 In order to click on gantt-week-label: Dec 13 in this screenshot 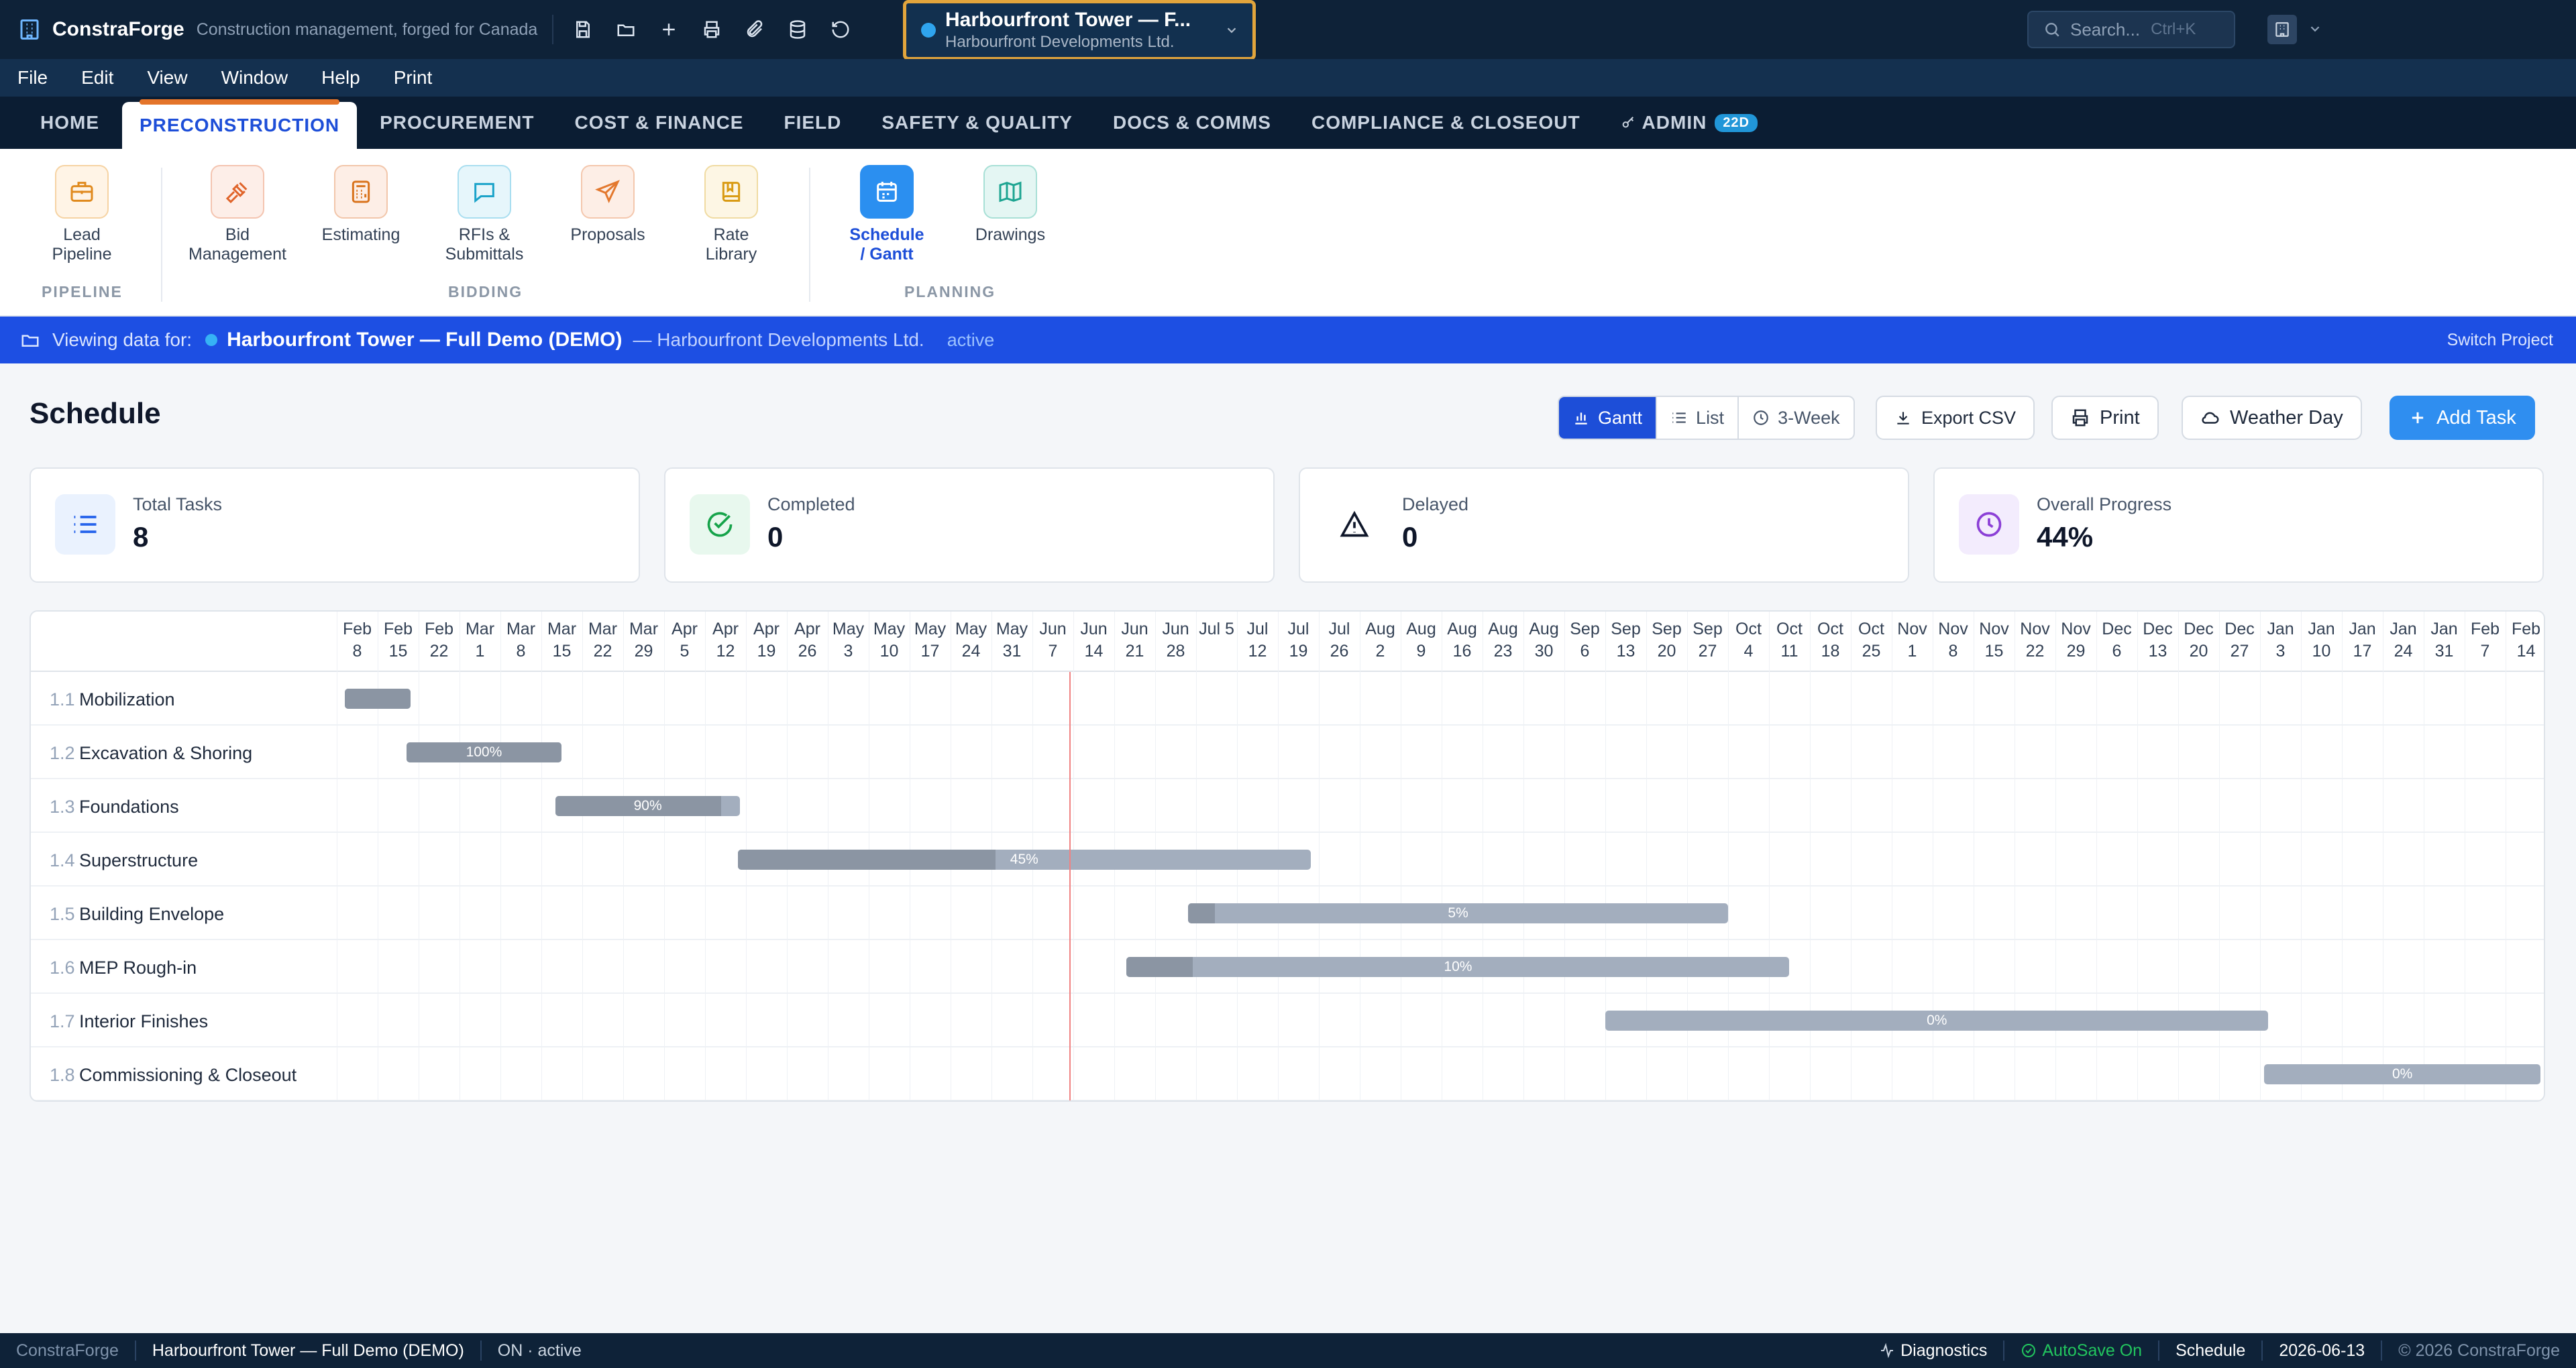, I will do `click(2158, 640)`.